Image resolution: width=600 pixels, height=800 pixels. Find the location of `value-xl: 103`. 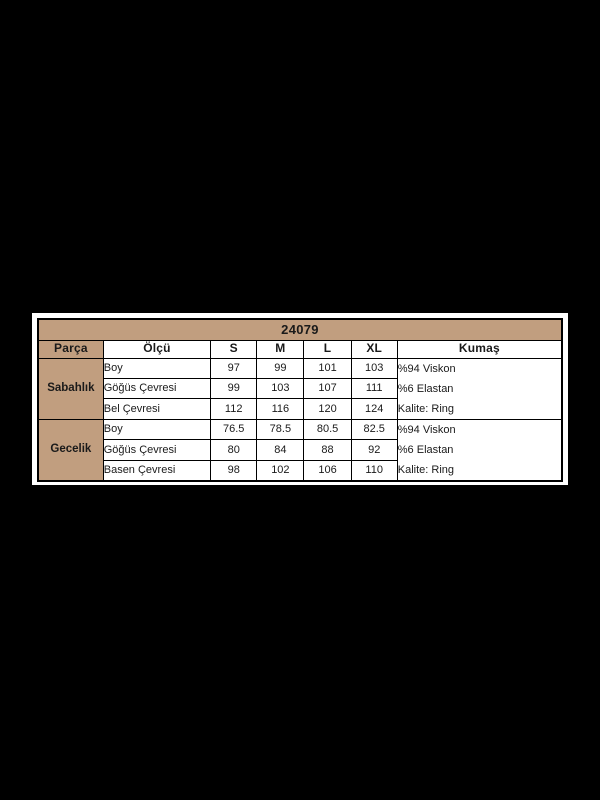

value-xl: 103 is located at coordinates (374, 368).